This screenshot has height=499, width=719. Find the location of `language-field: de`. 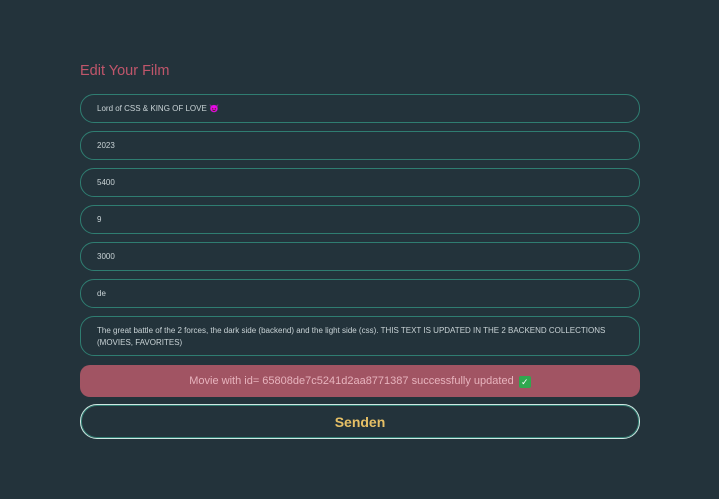

language-field: de is located at coordinates (360, 293).